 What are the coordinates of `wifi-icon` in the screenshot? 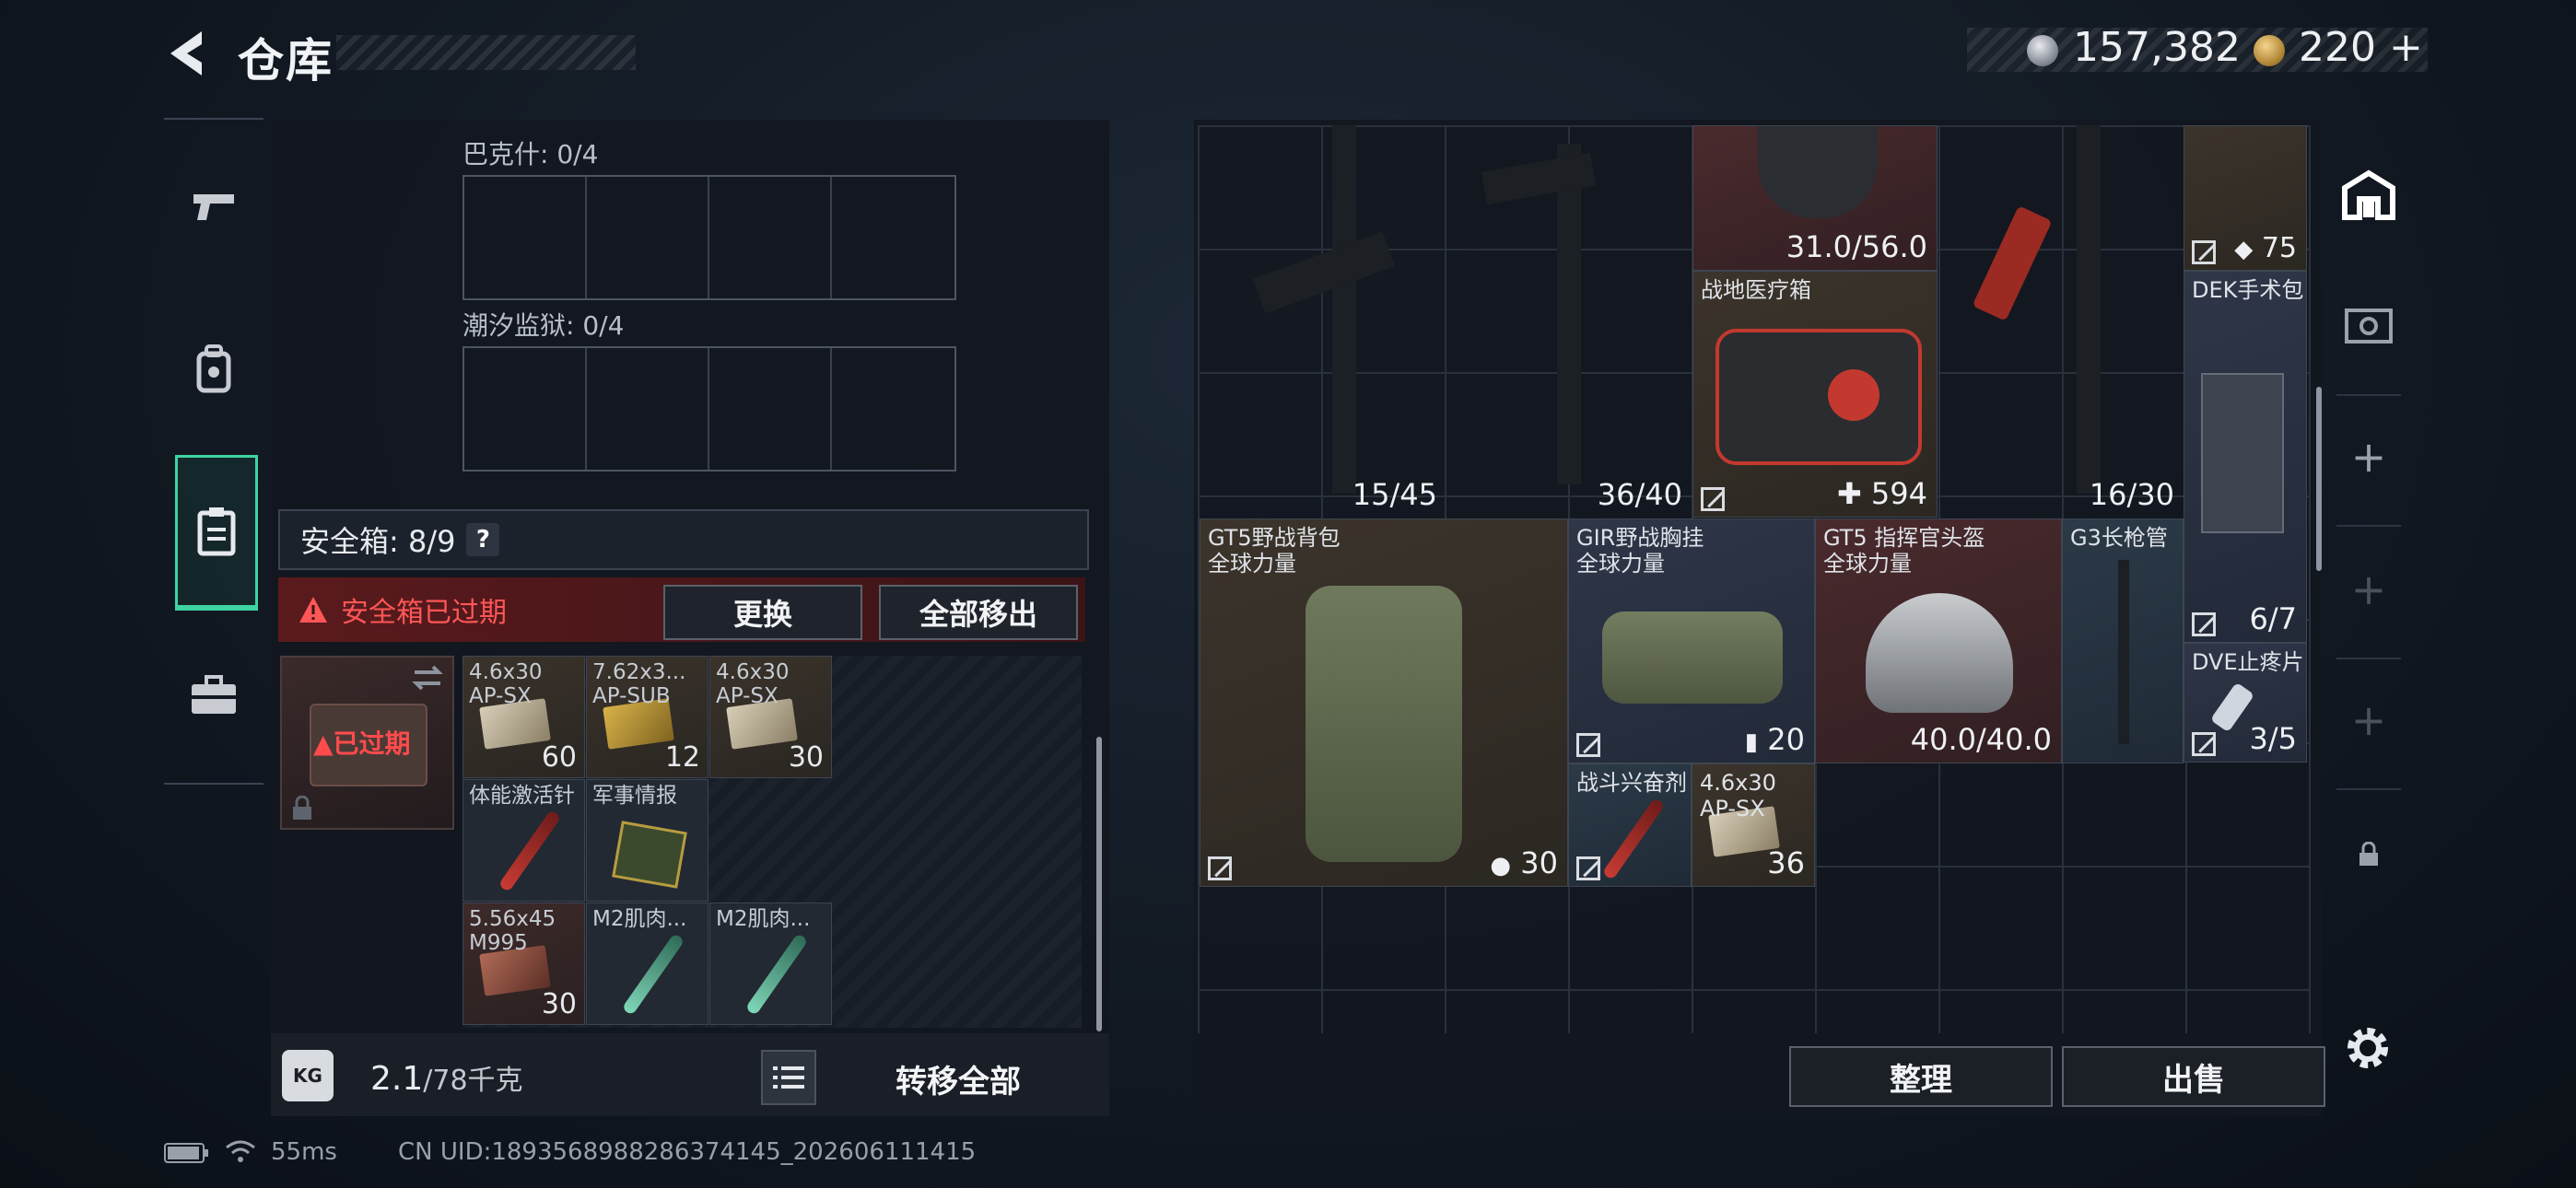 It's located at (240, 1151).